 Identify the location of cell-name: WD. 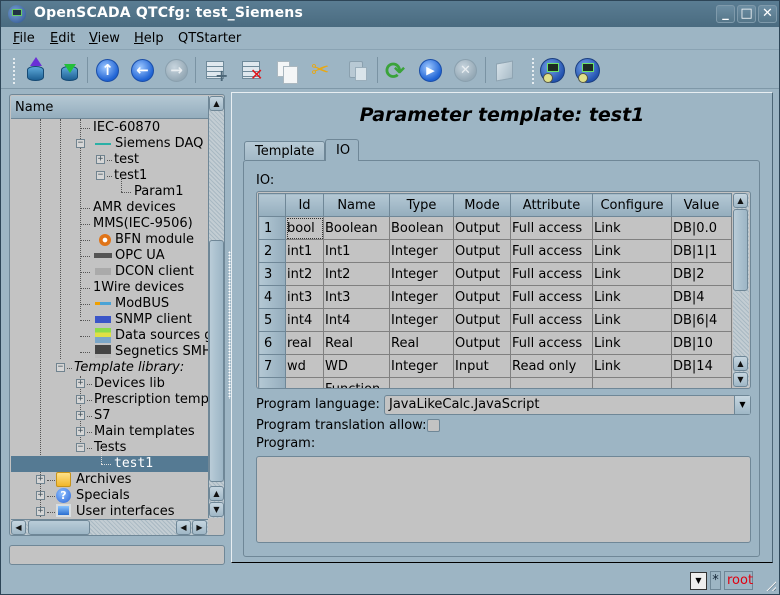
(356, 366).